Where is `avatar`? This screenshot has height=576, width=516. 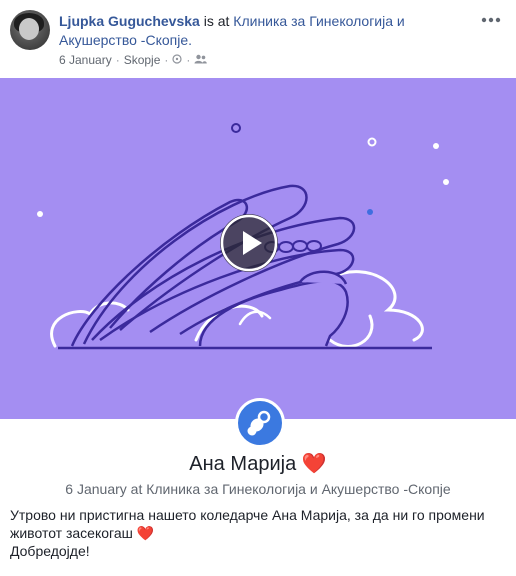 avatar is located at coordinates (30, 30).